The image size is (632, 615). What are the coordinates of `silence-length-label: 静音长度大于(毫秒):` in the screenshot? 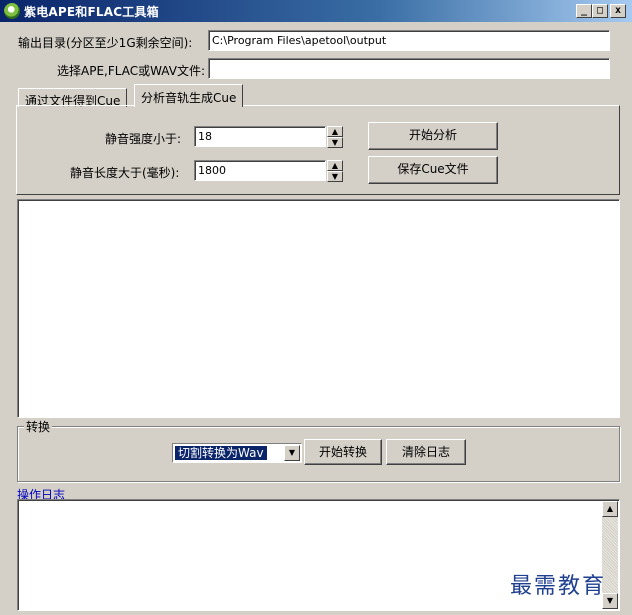 It's located at (125, 173).